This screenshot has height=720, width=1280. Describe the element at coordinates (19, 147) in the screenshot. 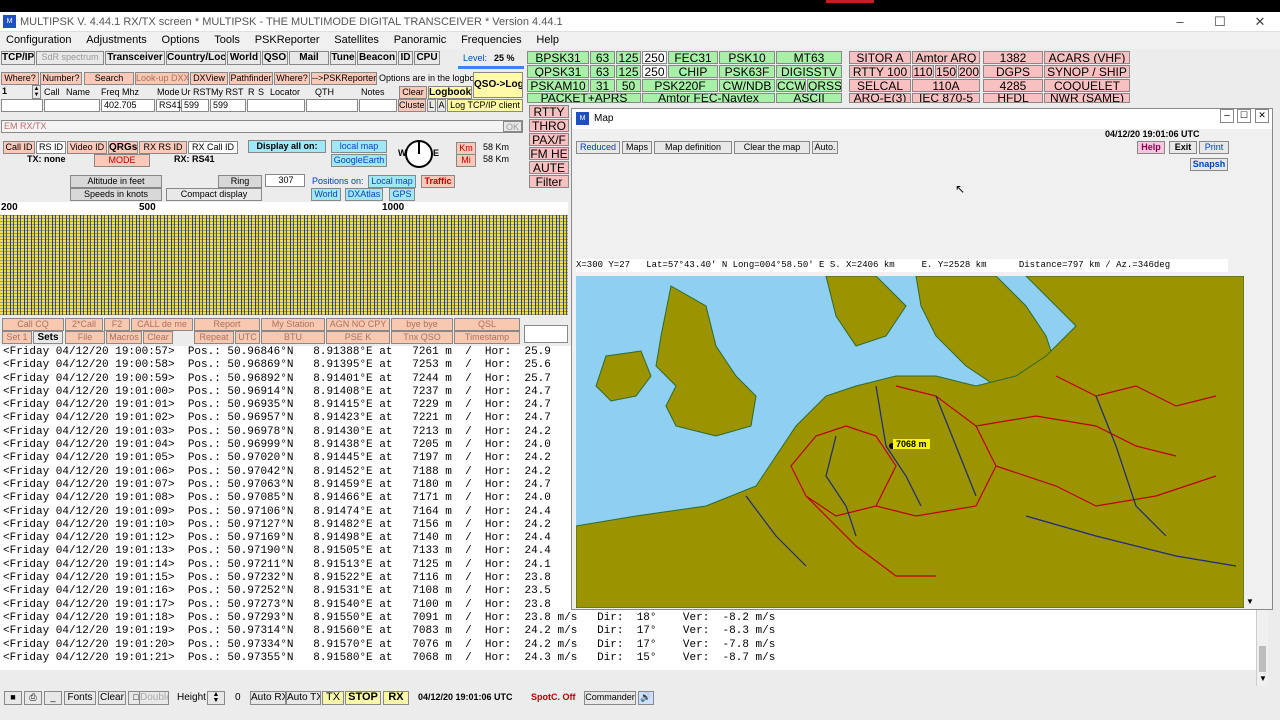

I see `call-id-button: Call ID` at that location.